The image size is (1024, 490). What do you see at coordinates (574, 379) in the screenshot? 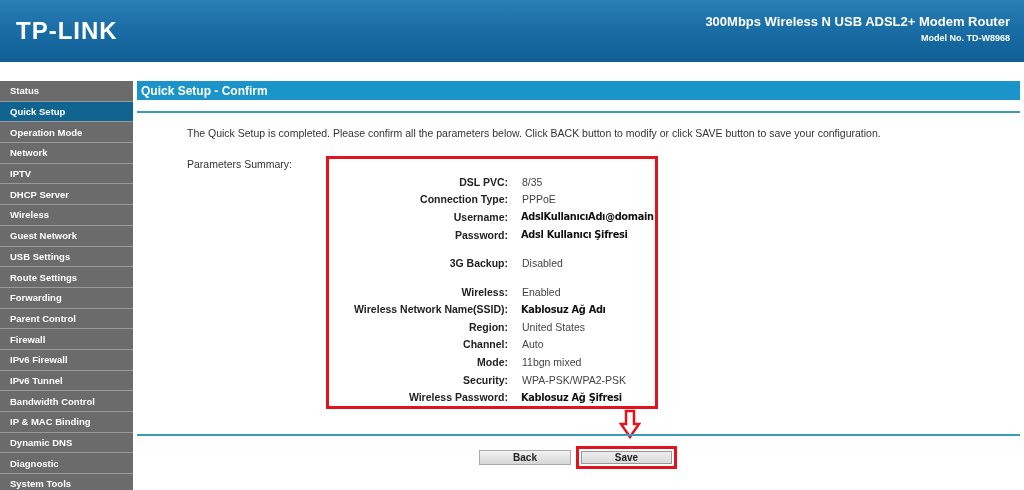
I see `parameter-value: WPA-PSK/WPA2-PSK` at bounding box center [574, 379].